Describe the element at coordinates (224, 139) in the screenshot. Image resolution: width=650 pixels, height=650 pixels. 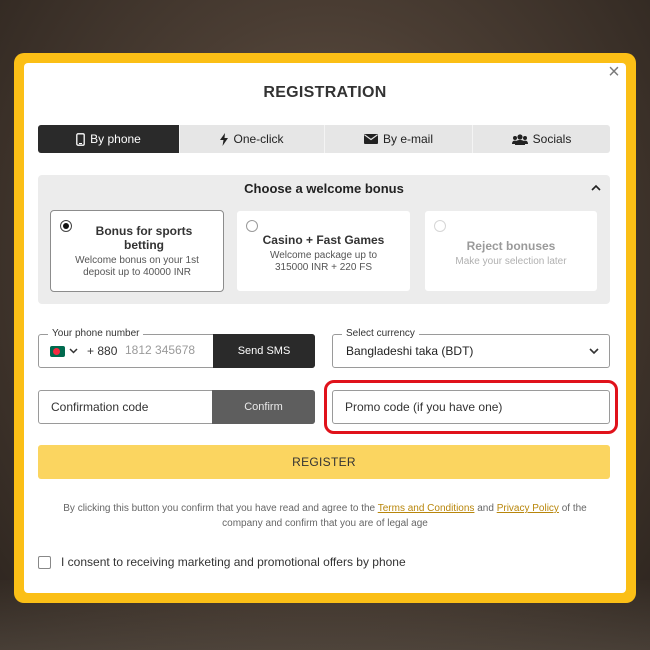
I see `lightning-icon` at that location.